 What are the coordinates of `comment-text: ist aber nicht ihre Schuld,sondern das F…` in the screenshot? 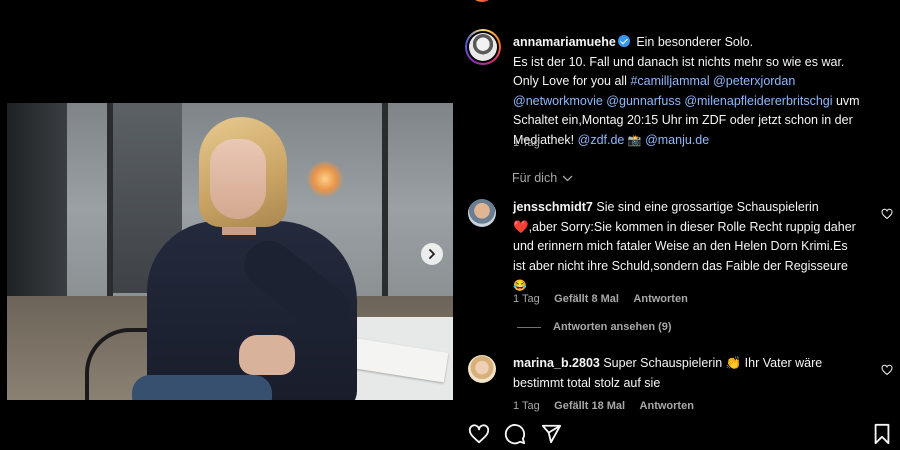 It's located at (680, 265).